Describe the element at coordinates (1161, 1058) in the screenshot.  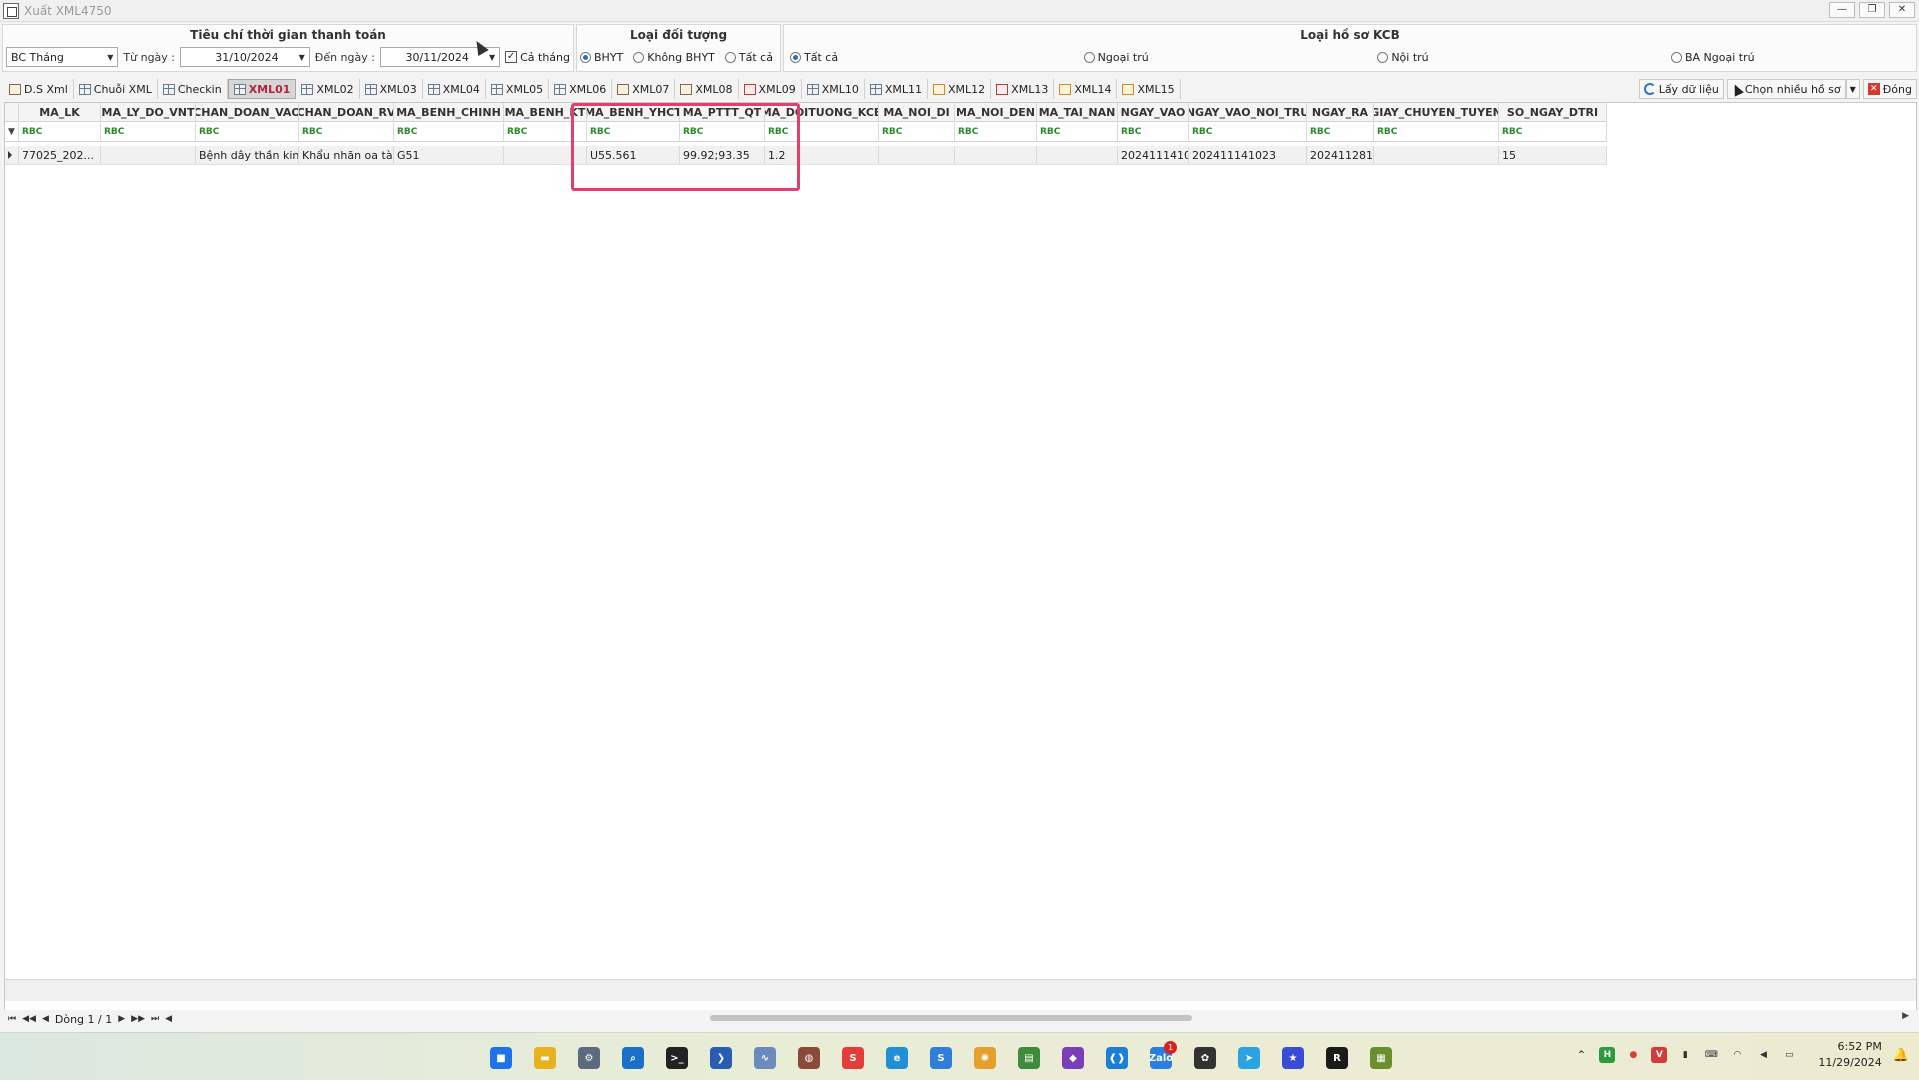
I see `zalo-icon: Zalo 1` at that location.